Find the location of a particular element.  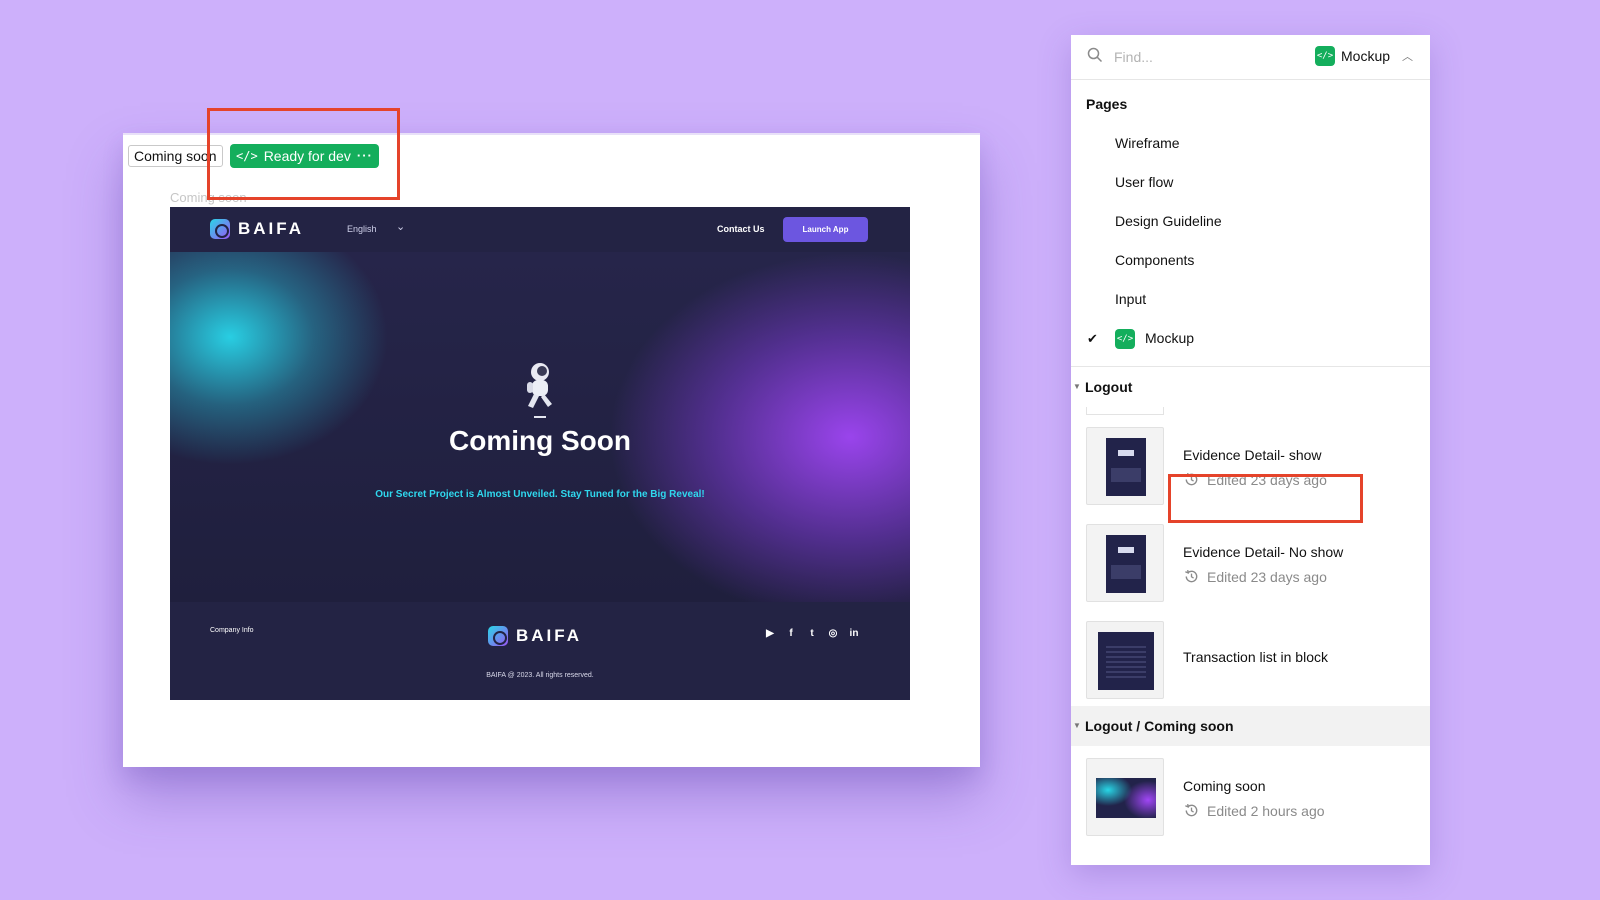

social-links: ▶ f t ◎ in is located at coordinates (812, 633).